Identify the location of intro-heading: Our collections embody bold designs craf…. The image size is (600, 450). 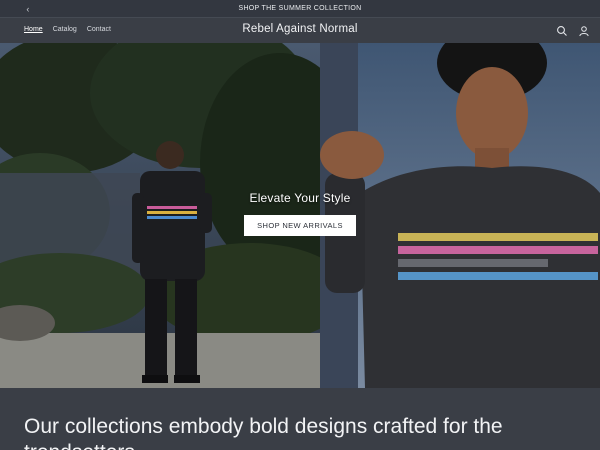
(263, 432).